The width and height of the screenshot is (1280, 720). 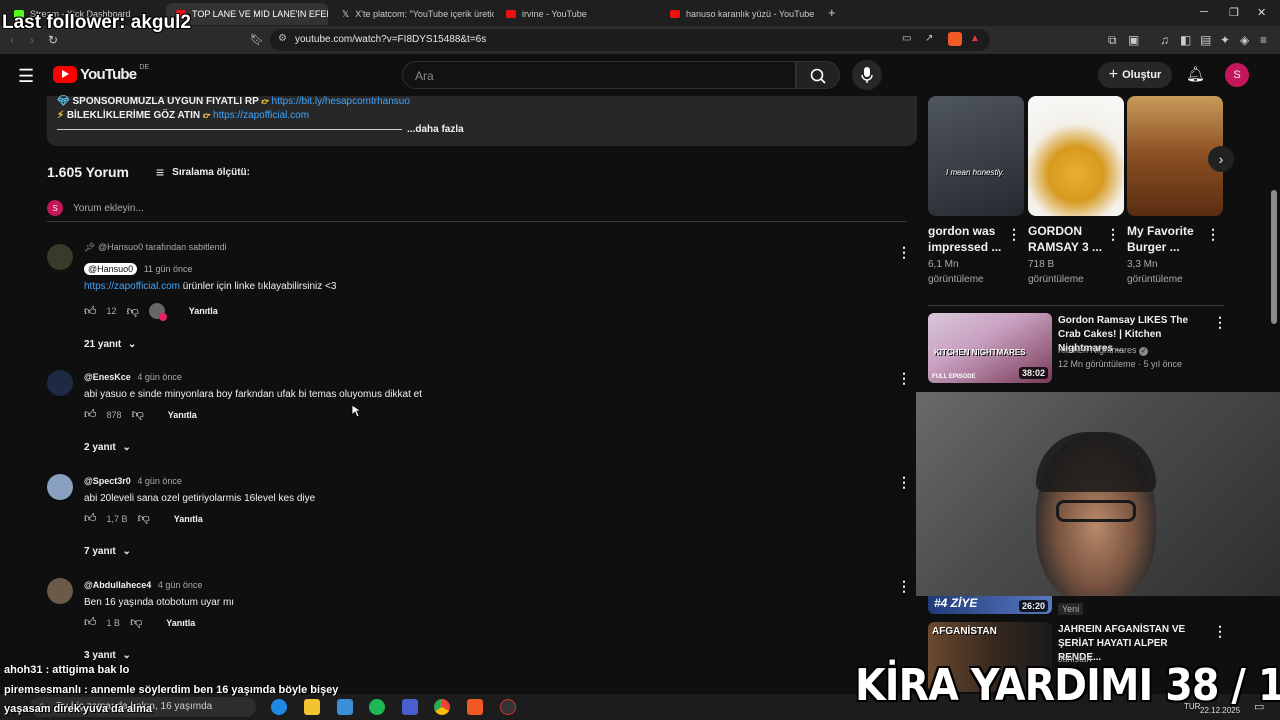 What do you see at coordinates (126, 551) in the screenshot?
I see `chevron-down-icon: ⌄` at bounding box center [126, 551].